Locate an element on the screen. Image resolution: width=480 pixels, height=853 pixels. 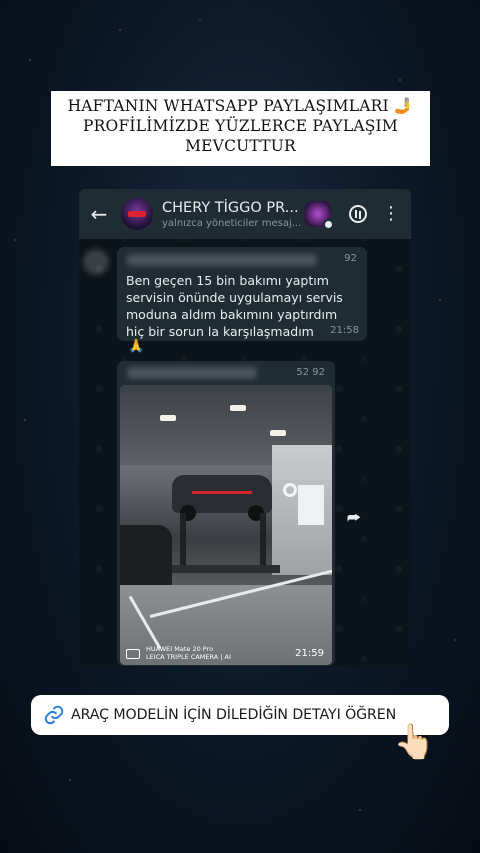
link-icon is located at coordinates (54, 715).